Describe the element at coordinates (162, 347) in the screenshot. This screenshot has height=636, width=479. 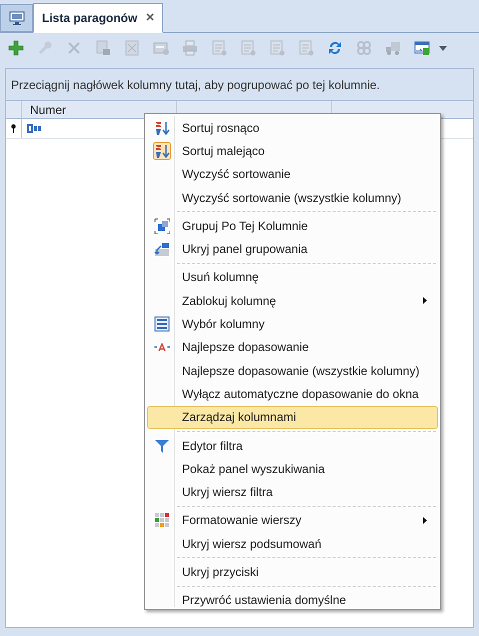
I see `best-fit-icon` at that location.